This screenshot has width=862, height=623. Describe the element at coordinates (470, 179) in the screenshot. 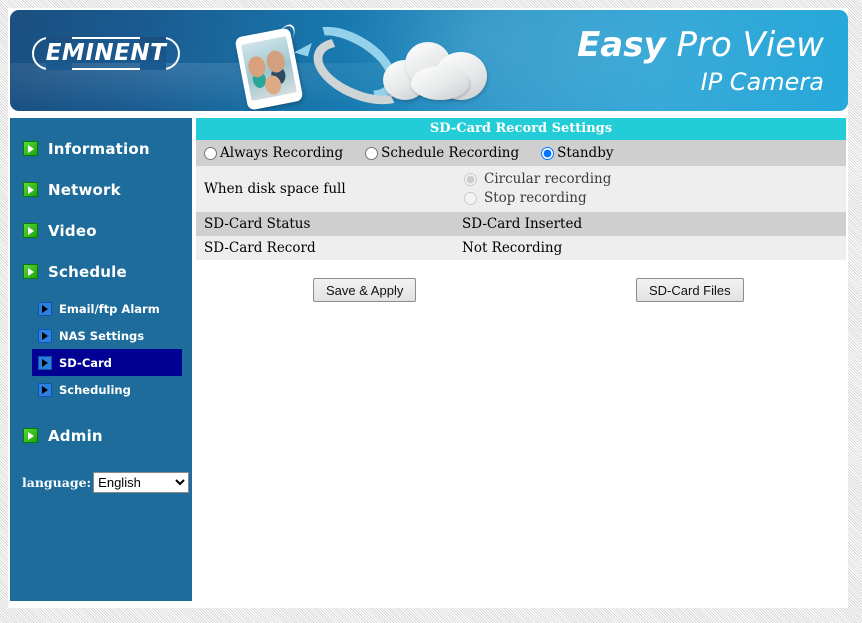

I see `radio-circular-recording-input` at that location.